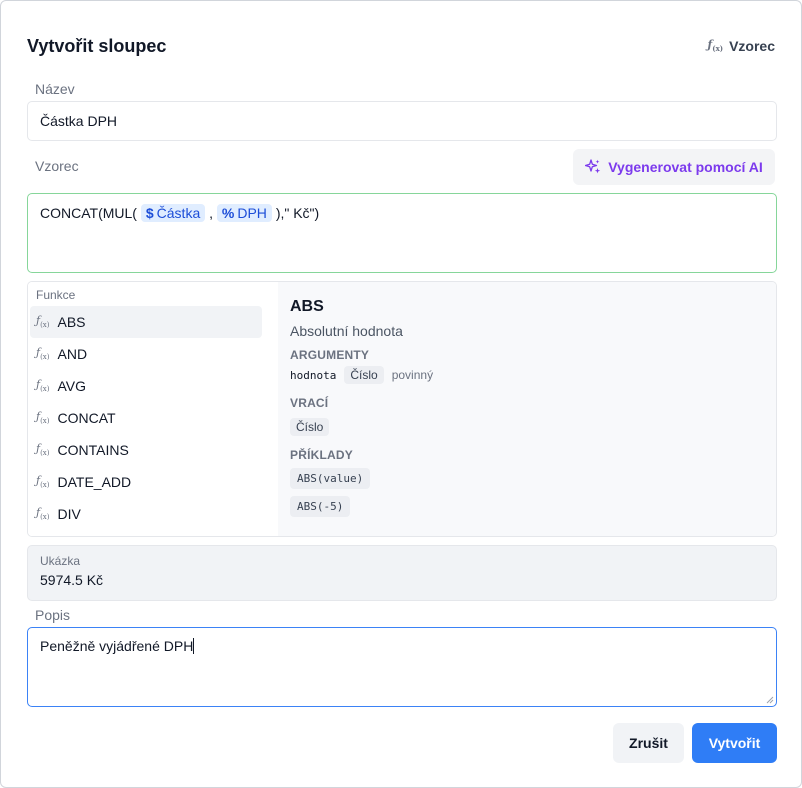 Image resolution: width=802 pixels, height=788 pixels. Describe the element at coordinates (734, 743) in the screenshot. I see `create-button: Vytvořit` at that location.